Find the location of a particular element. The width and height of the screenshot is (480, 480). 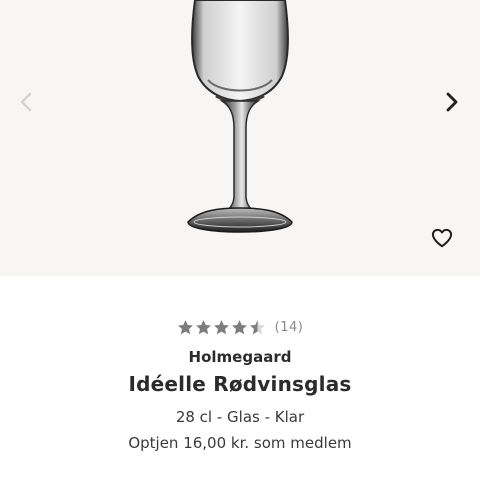

rating-stars is located at coordinates (221, 327).